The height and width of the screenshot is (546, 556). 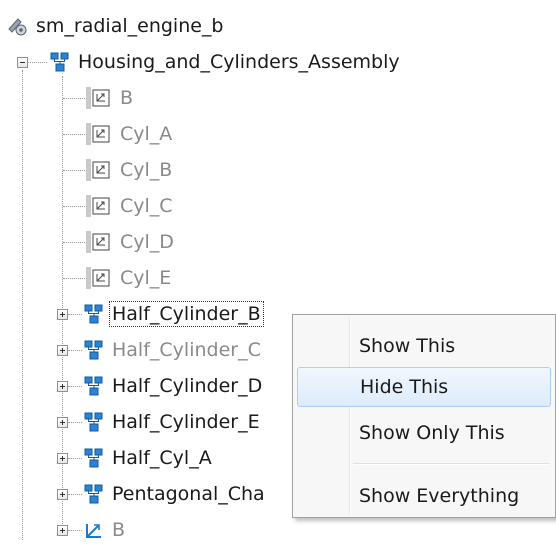 I want to click on tree-item-assembly: Housing_and_Cylinders_Assembly, so click(x=226, y=62).